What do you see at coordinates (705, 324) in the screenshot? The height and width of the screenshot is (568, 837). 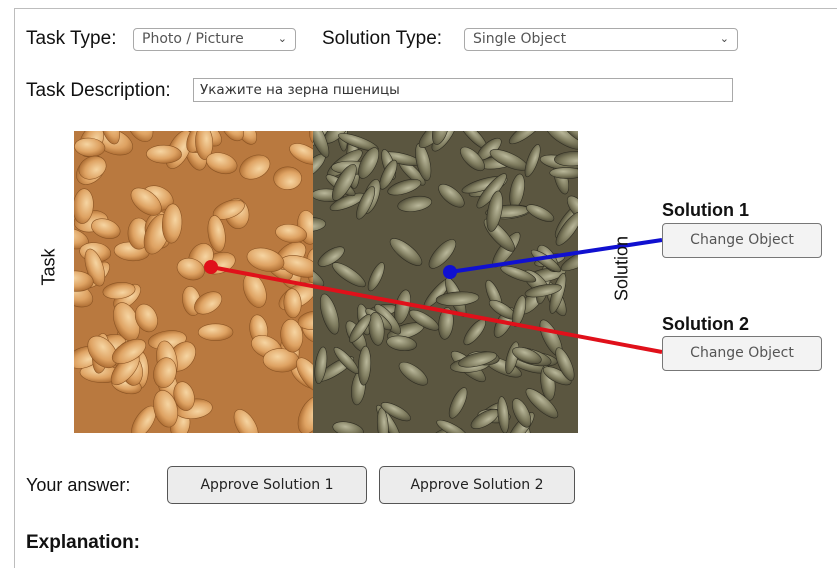 I see `solution-2-title: Solution 2` at bounding box center [705, 324].